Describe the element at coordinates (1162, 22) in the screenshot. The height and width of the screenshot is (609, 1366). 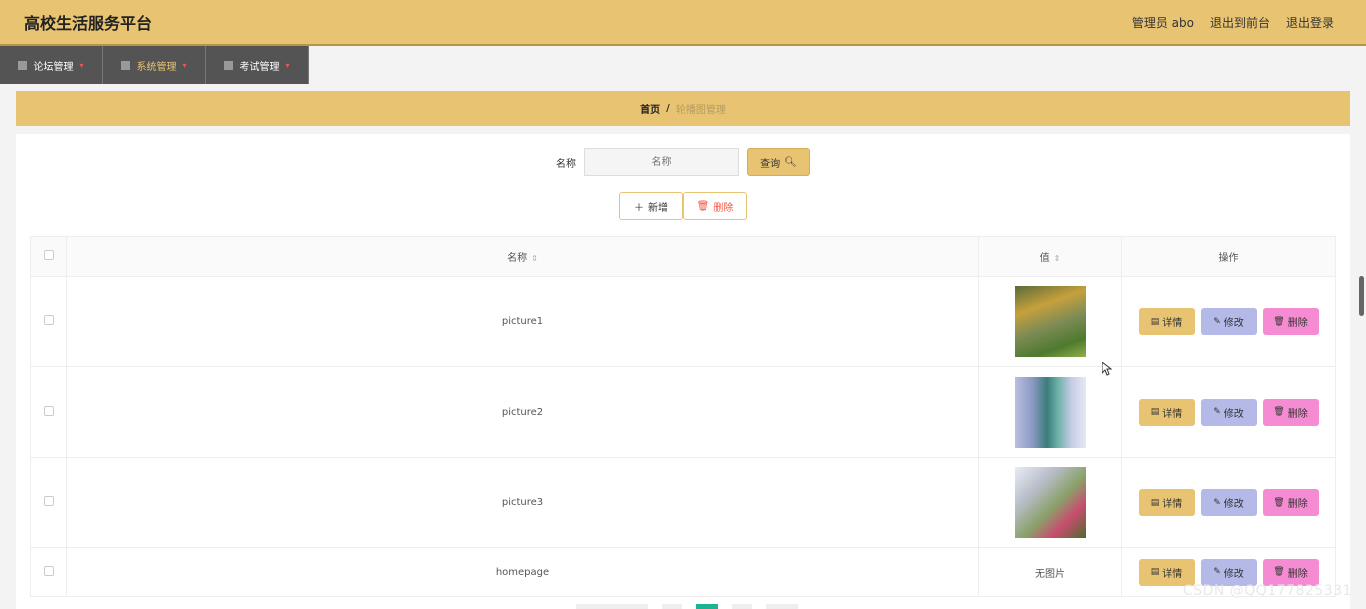
I see `admin-username: 管理员 abo` at that location.